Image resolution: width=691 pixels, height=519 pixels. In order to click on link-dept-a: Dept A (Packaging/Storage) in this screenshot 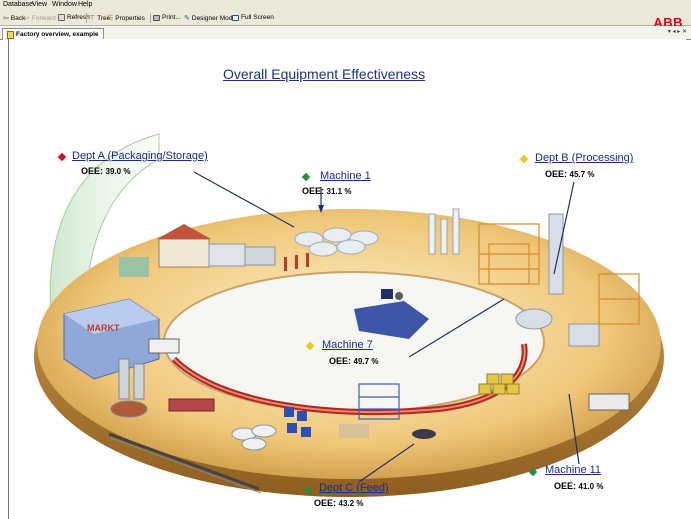, I will do `click(140, 156)`.